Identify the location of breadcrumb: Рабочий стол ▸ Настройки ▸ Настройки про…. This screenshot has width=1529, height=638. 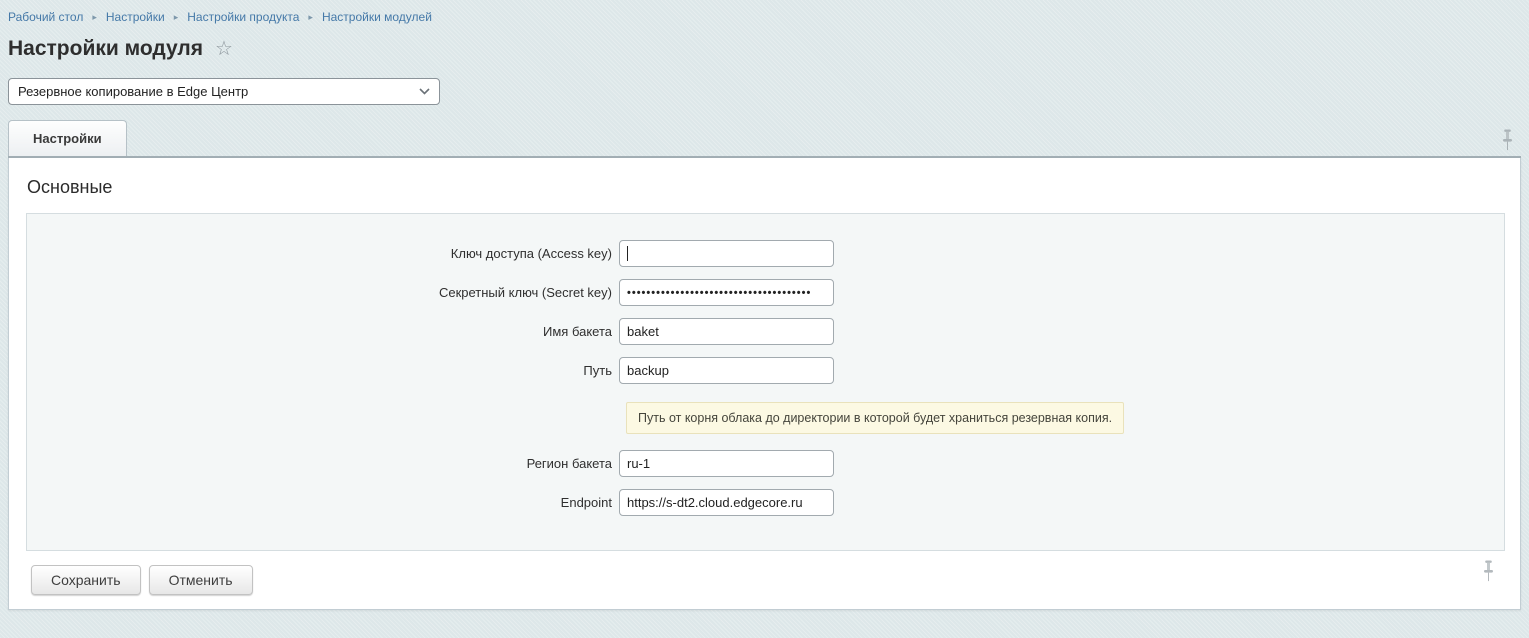
(764, 12).